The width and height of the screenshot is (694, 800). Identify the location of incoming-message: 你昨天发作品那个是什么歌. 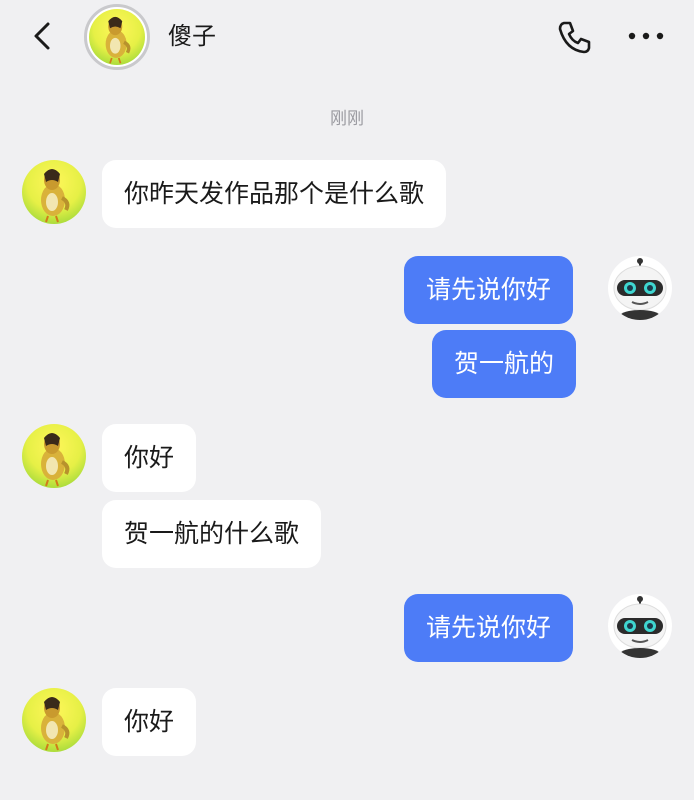
(274, 194).